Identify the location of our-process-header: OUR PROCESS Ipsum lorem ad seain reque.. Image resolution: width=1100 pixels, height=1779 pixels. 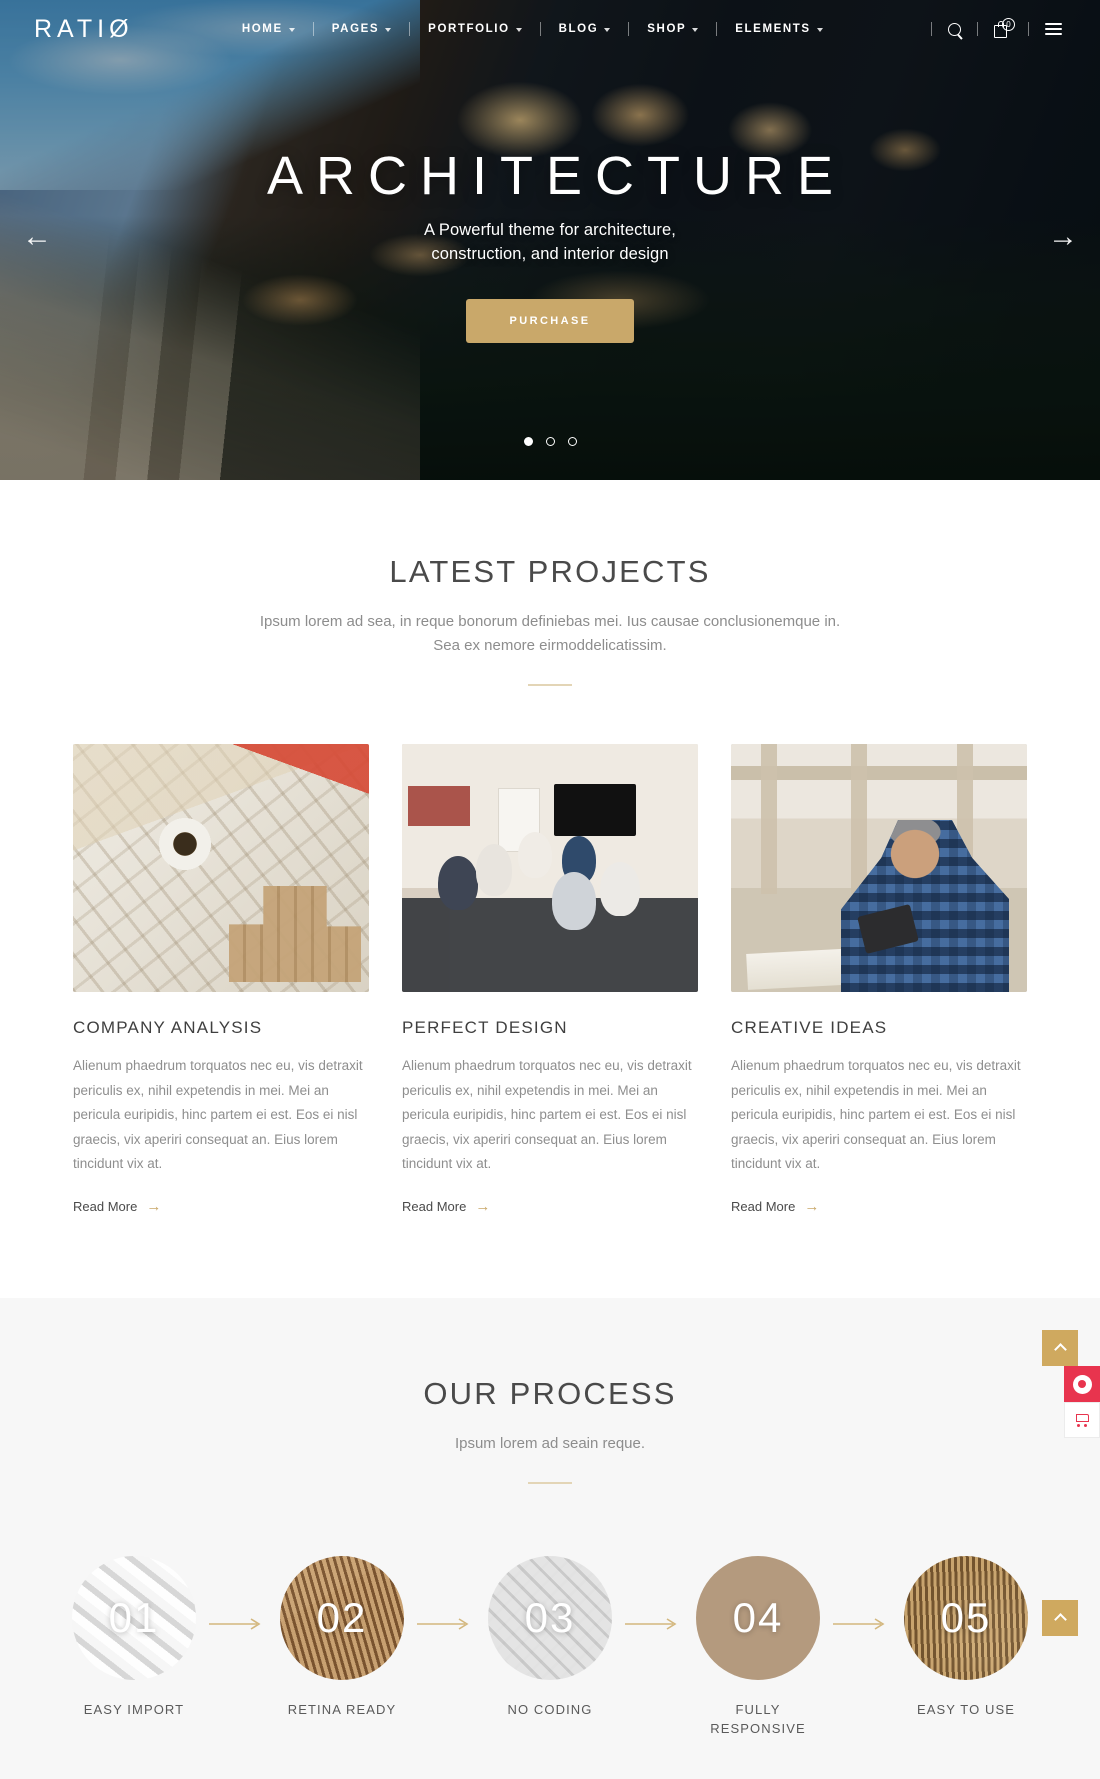
(550, 1430).